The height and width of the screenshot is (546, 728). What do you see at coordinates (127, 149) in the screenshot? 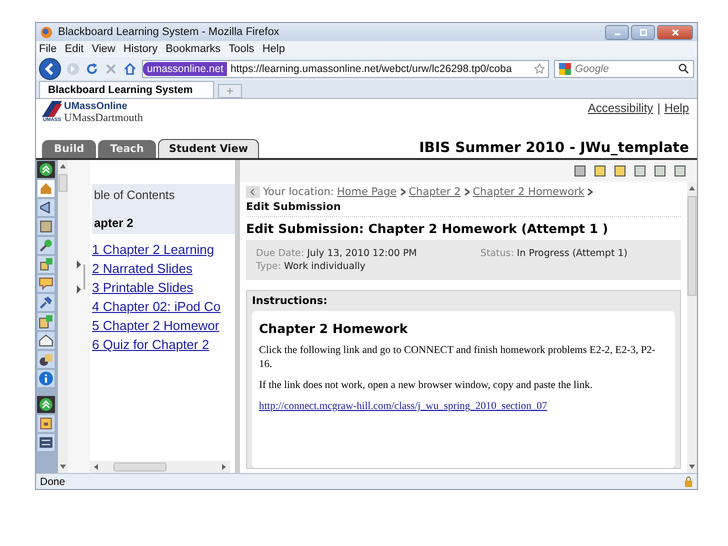
I see `course-tab: Teach` at bounding box center [127, 149].